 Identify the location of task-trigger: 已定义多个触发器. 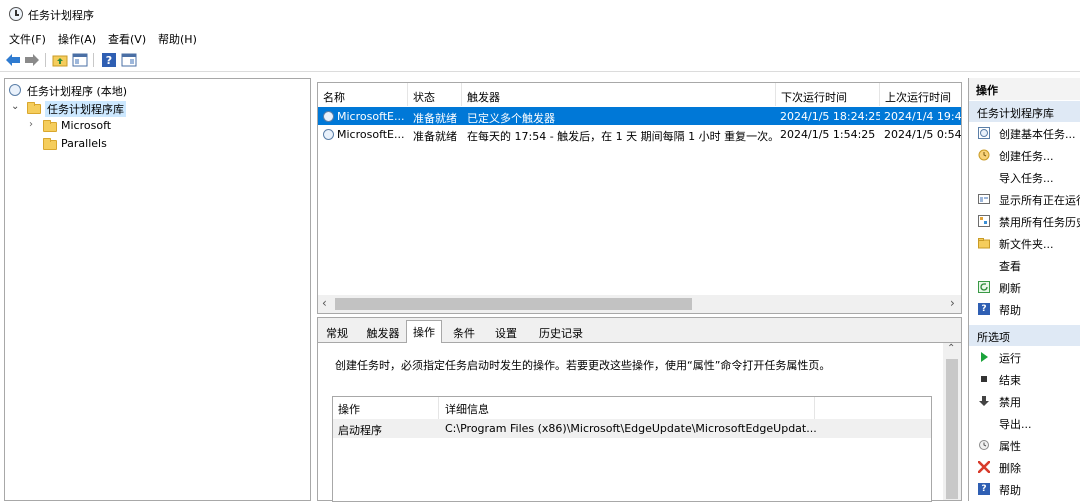
(511, 118).